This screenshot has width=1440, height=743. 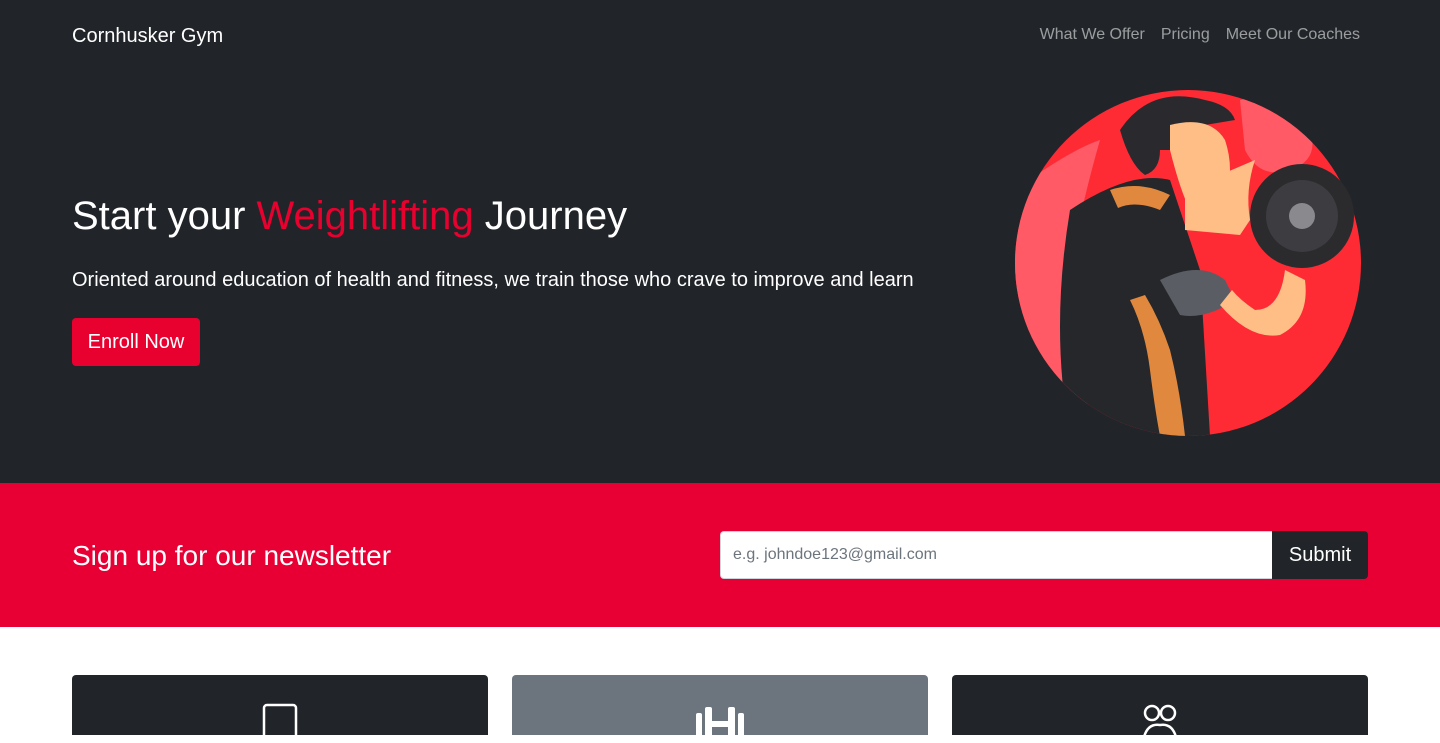 I want to click on main-nav: What We Offer Pricing Meet Our Coaches, so click(x=1200, y=35).